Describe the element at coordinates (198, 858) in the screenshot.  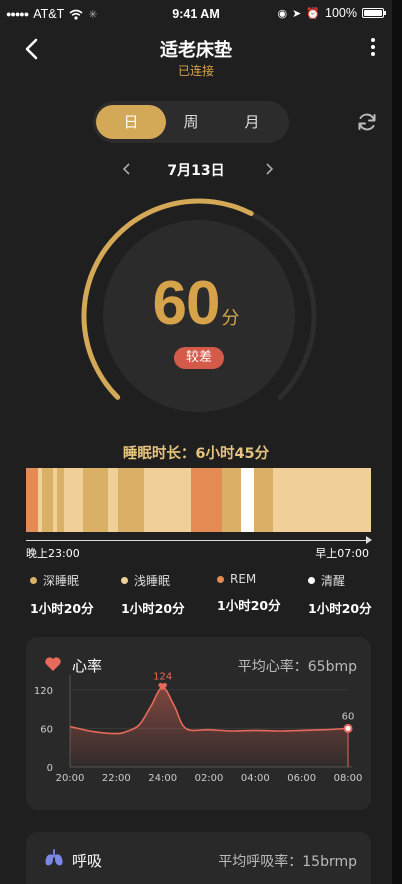
I see `breathing-card: 呼吸 平均呼吸率：15brmp` at that location.